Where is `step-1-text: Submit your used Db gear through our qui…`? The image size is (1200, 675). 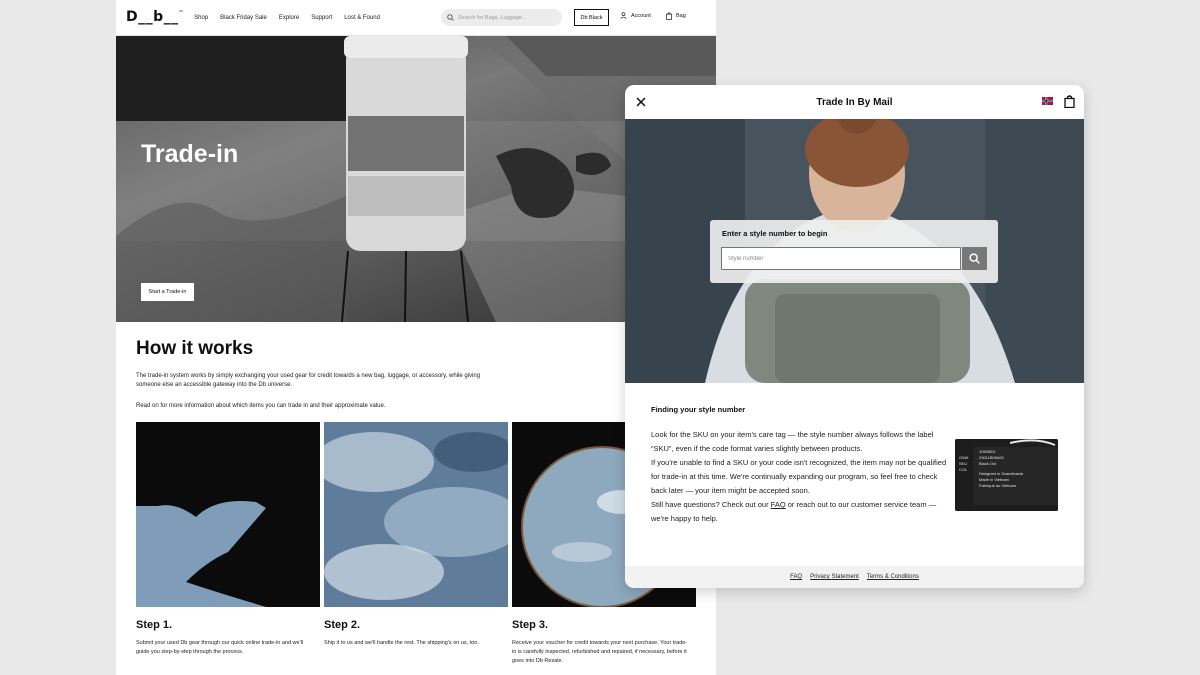 step-1-text: Submit your used Db gear through our qui… is located at coordinates (220, 647).